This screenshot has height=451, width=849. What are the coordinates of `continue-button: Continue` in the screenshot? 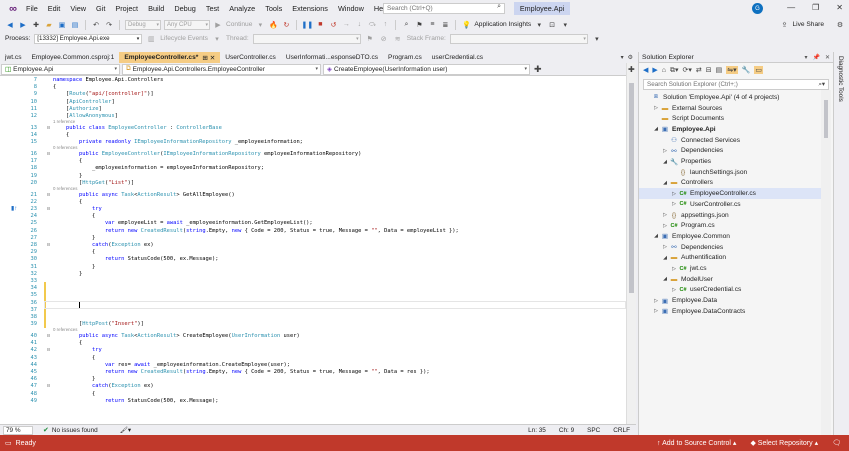 It's located at (239, 24).